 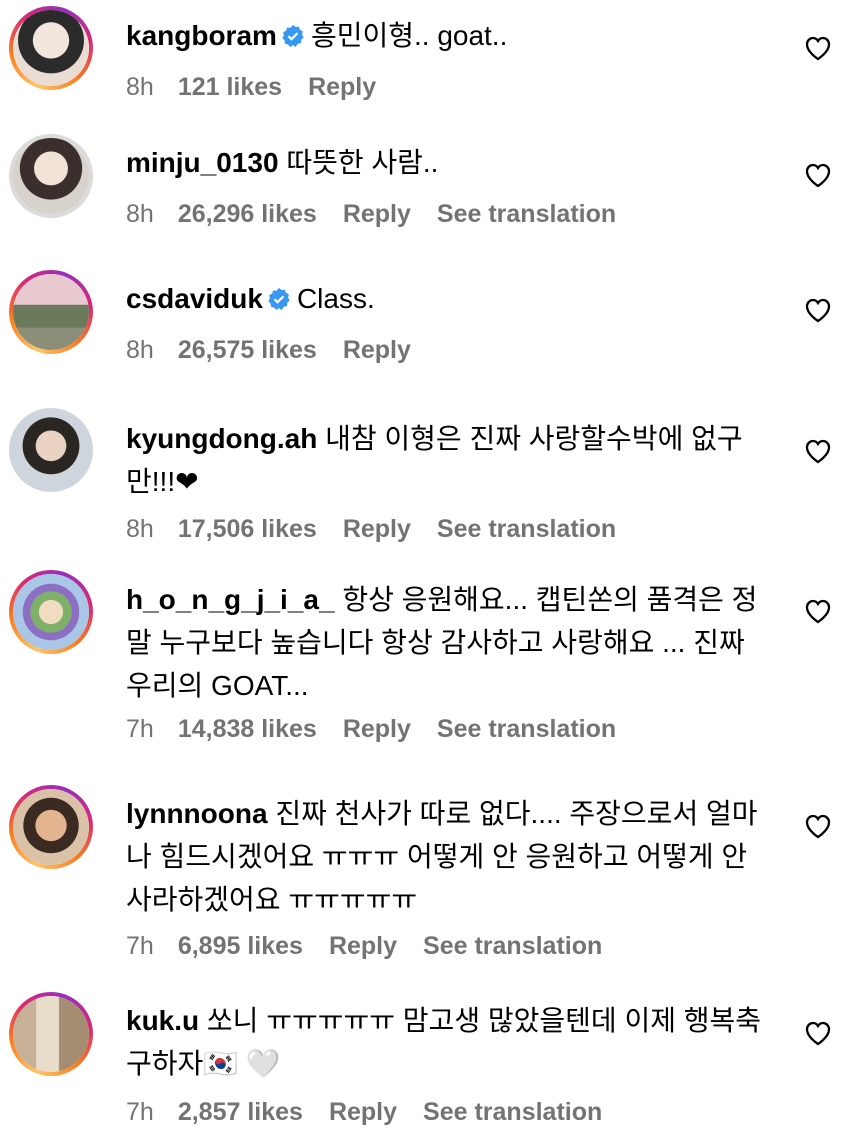 I want to click on comment-meta: 8h 26,575 likes Reply, so click(x=281, y=350).